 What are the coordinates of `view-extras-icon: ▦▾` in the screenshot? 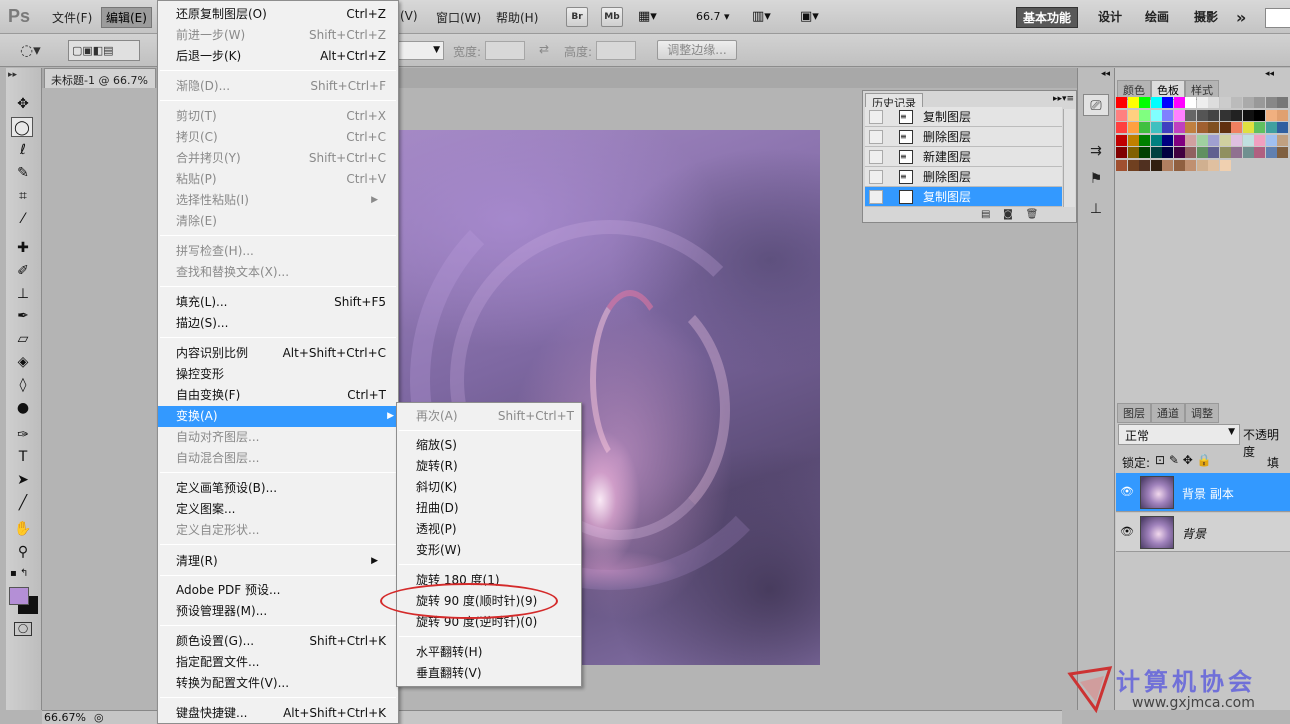 It's located at (647, 16).